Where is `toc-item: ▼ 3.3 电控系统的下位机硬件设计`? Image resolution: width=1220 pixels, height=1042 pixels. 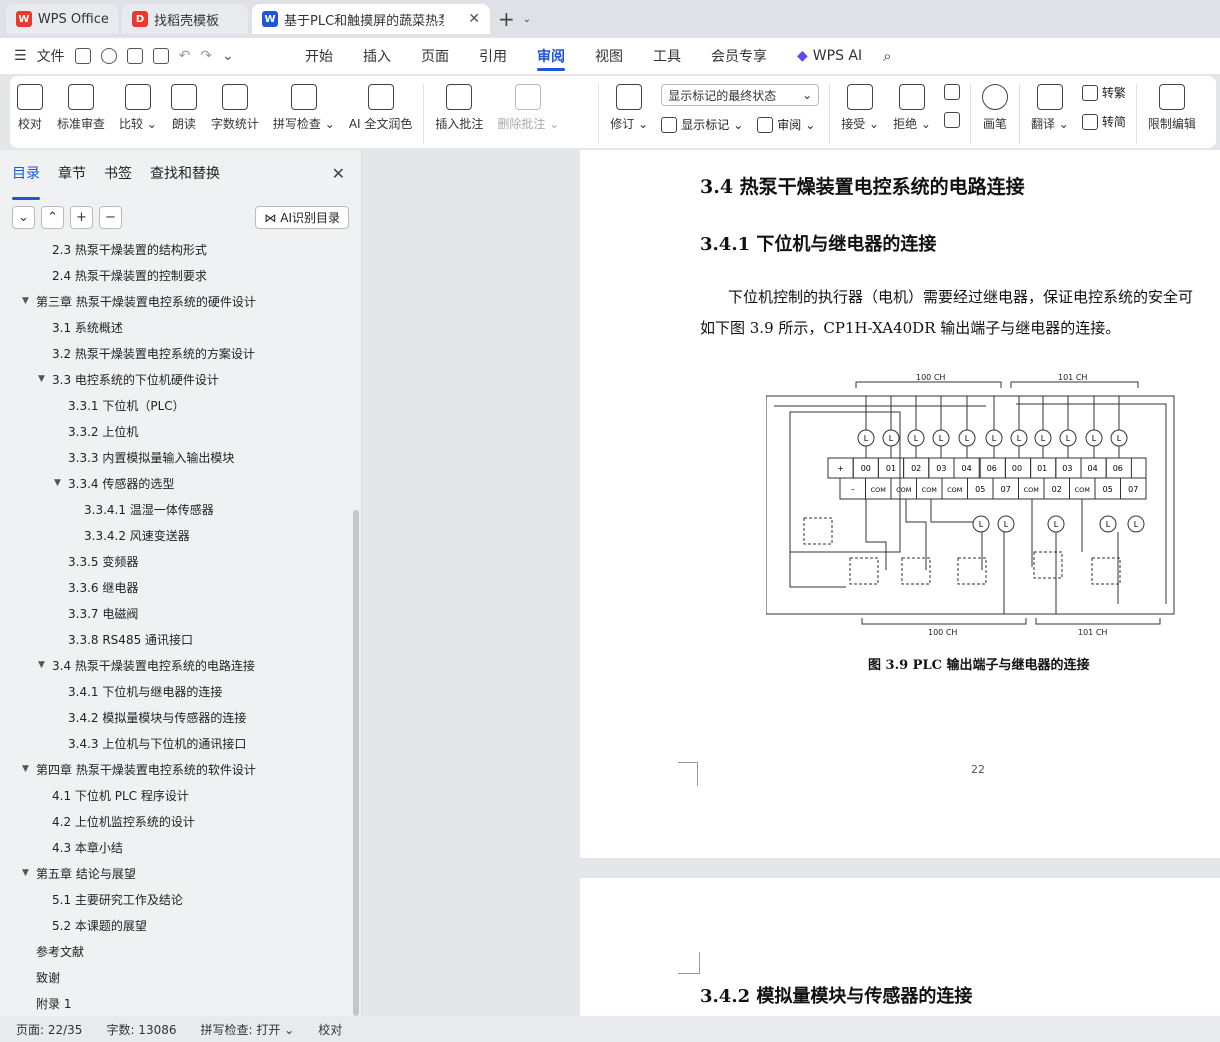 toc-item: ▼ 3.3 电控系统的下位机硬件设计 is located at coordinates (128, 379).